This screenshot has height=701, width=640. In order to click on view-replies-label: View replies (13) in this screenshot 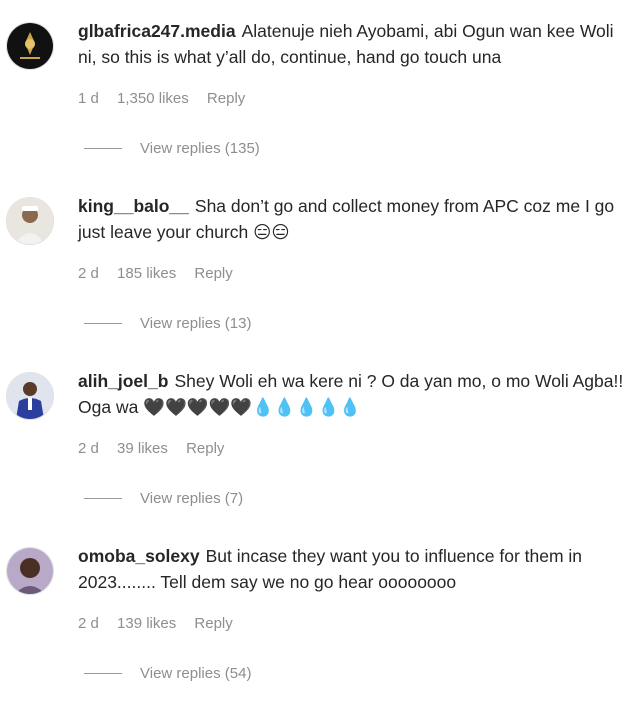, I will do `click(196, 323)`.